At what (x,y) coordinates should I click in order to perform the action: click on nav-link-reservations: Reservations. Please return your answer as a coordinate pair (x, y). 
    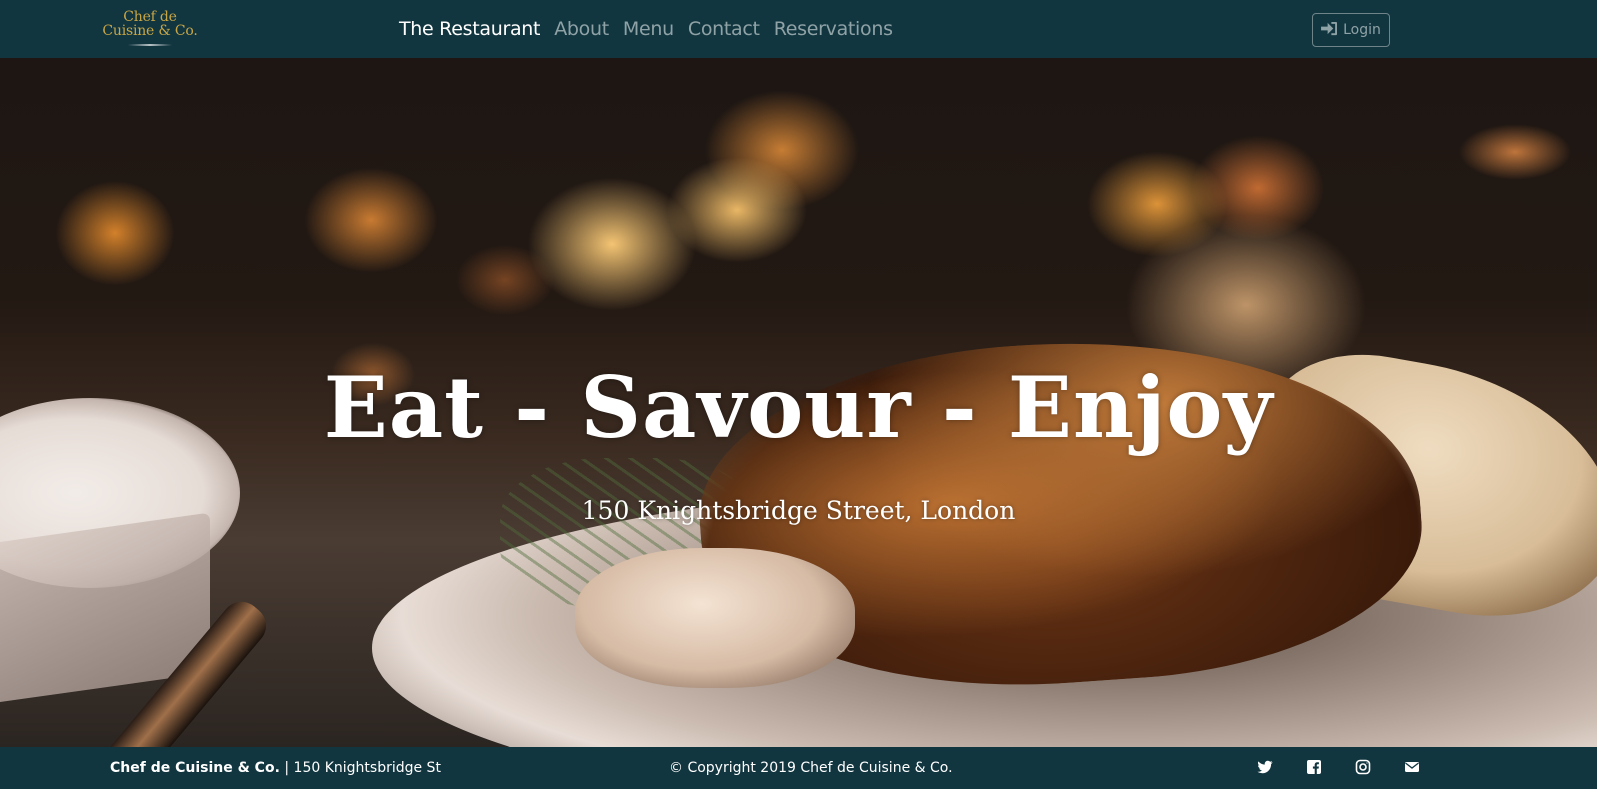
    Looking at the image, I should click on (833, 29).